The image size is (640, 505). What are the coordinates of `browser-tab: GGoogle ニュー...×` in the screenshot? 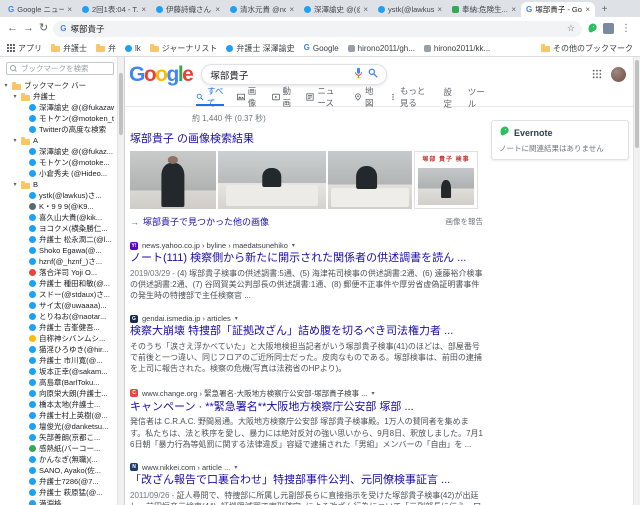 It's located at (40, 9).